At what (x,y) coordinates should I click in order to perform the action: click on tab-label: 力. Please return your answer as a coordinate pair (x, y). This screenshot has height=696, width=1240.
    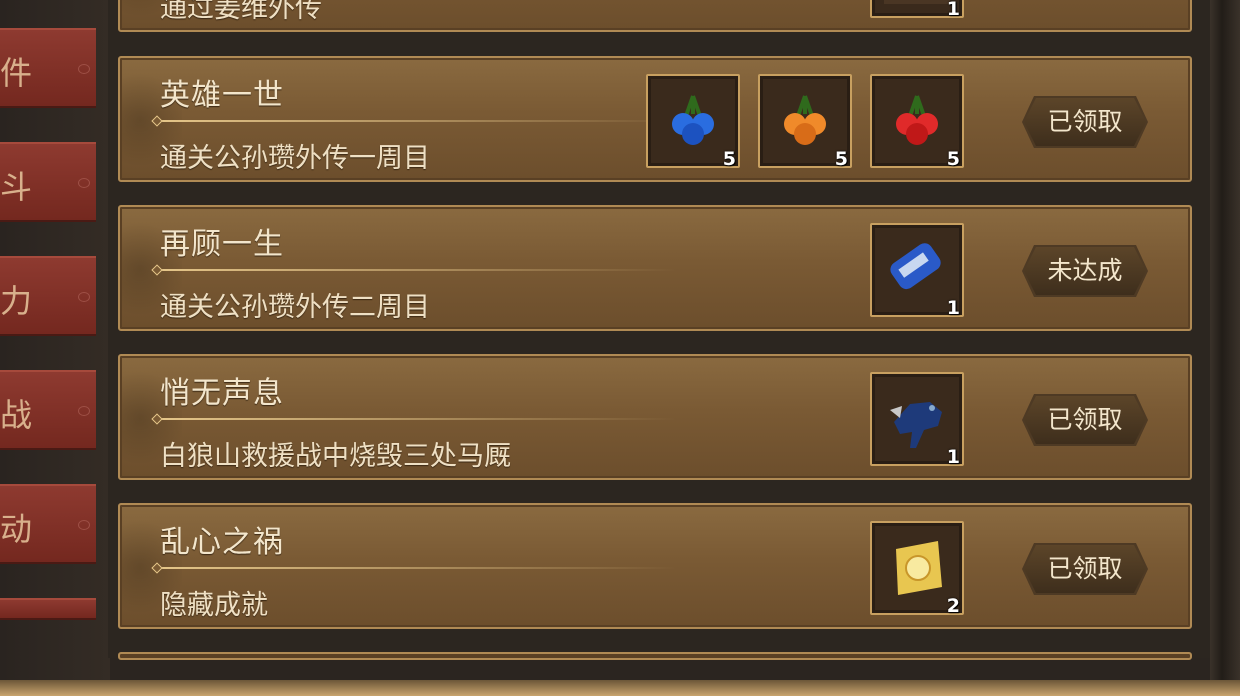
    Looking at the image, I should click on (16, 301).